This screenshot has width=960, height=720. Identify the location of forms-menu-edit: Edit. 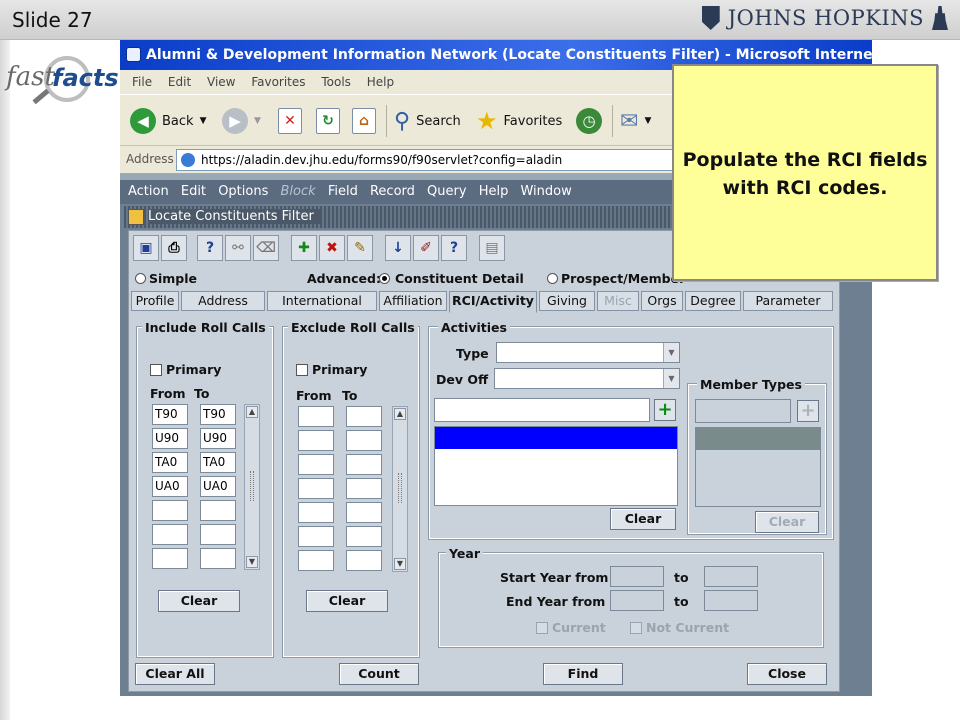
(193, 192).